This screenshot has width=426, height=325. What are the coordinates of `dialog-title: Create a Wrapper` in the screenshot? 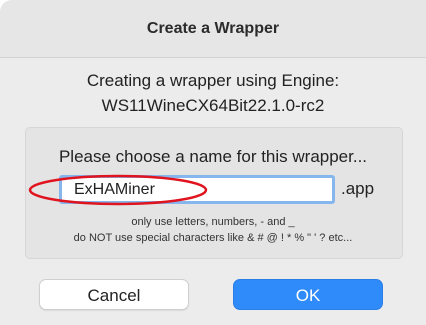 It's located at (213, 28).